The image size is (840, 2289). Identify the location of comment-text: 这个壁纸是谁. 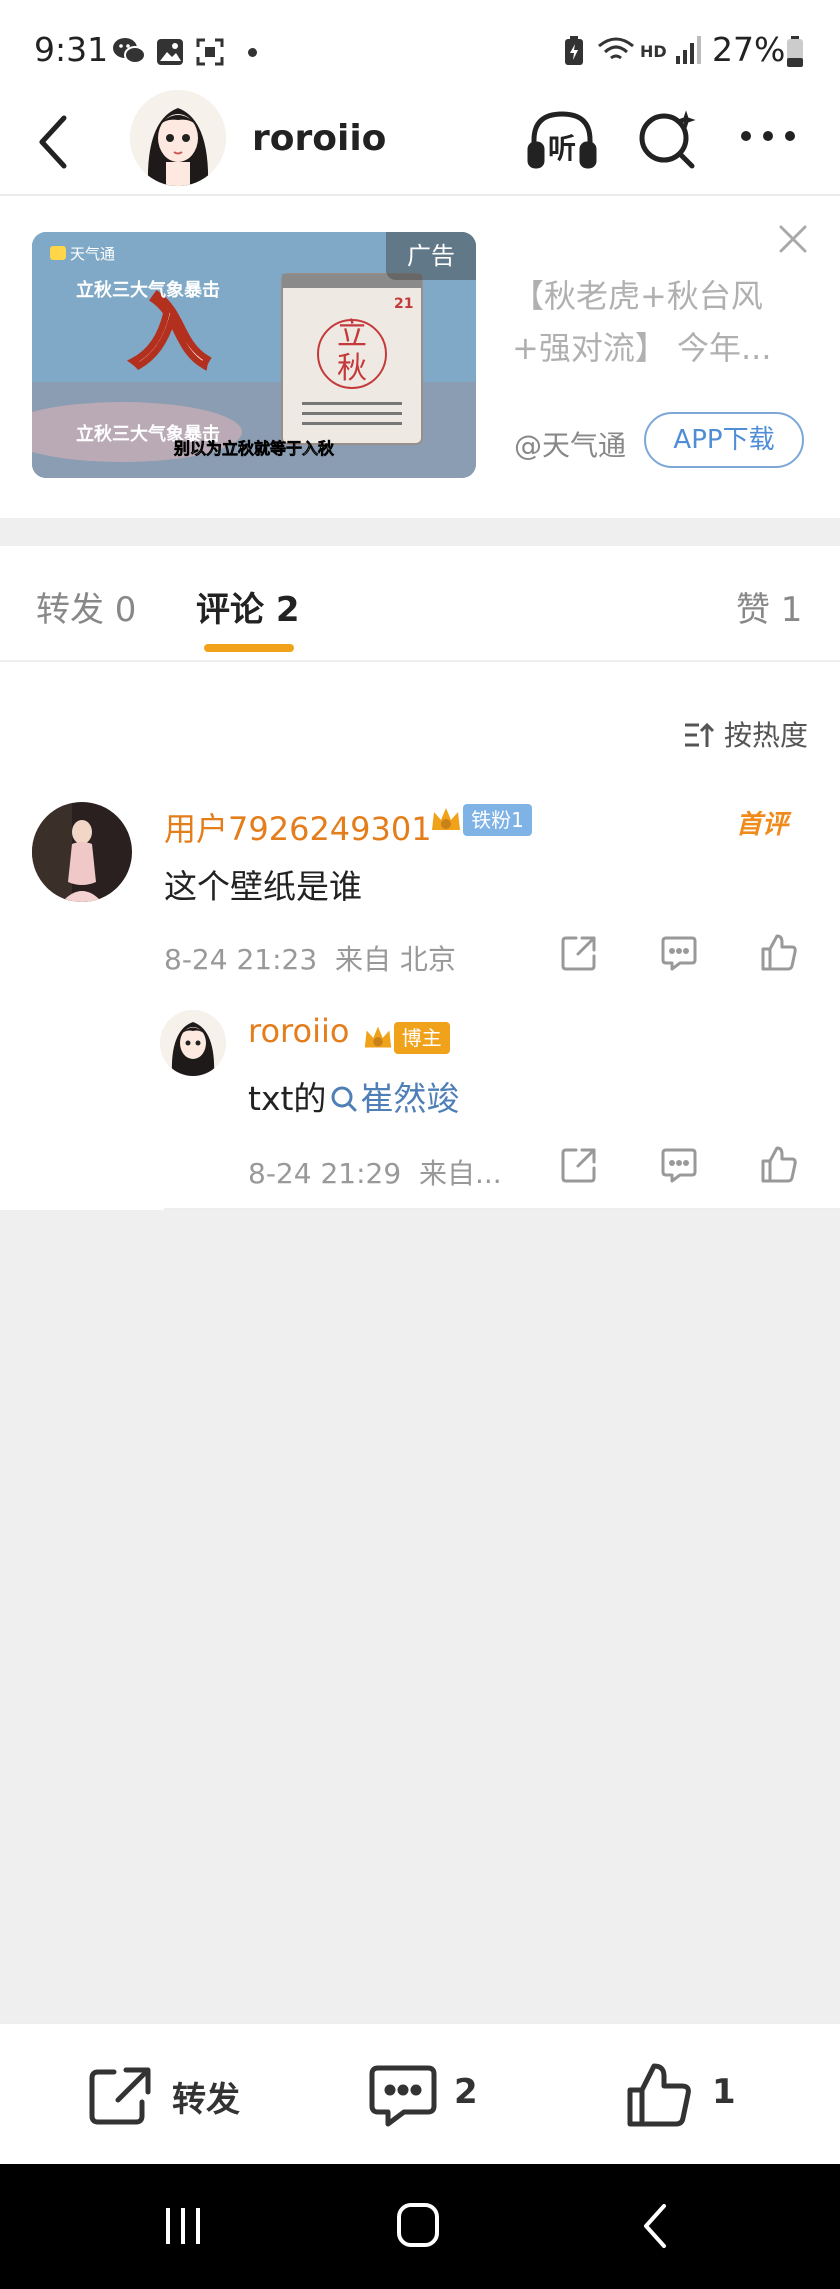
(263, 886).